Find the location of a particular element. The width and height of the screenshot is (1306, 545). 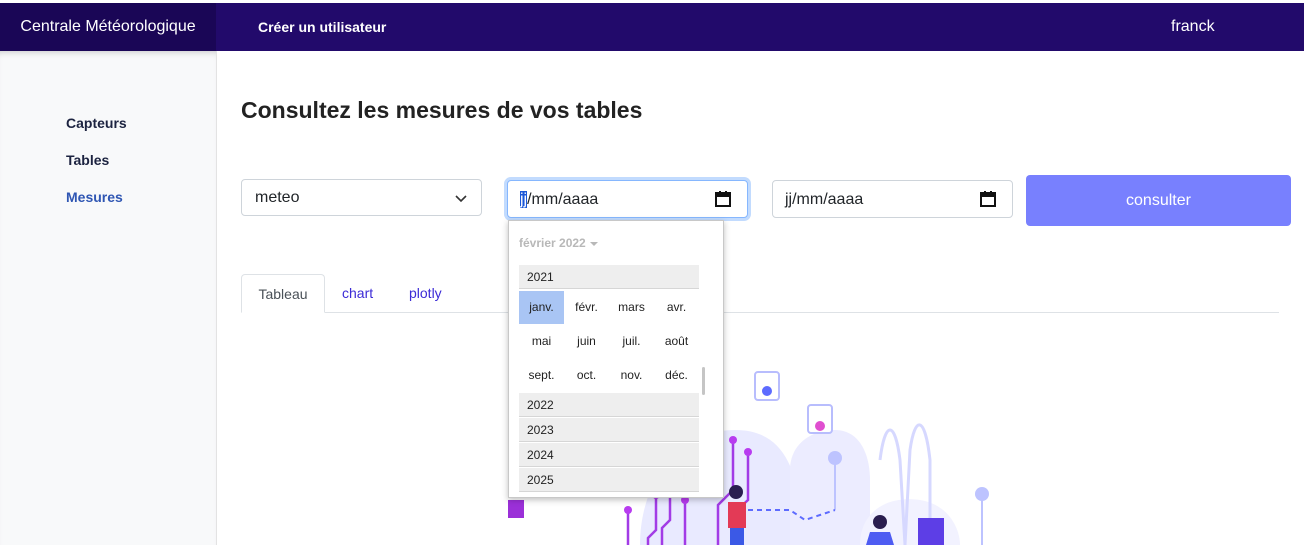

month-mai: mai is located at coordinates (541, 341).